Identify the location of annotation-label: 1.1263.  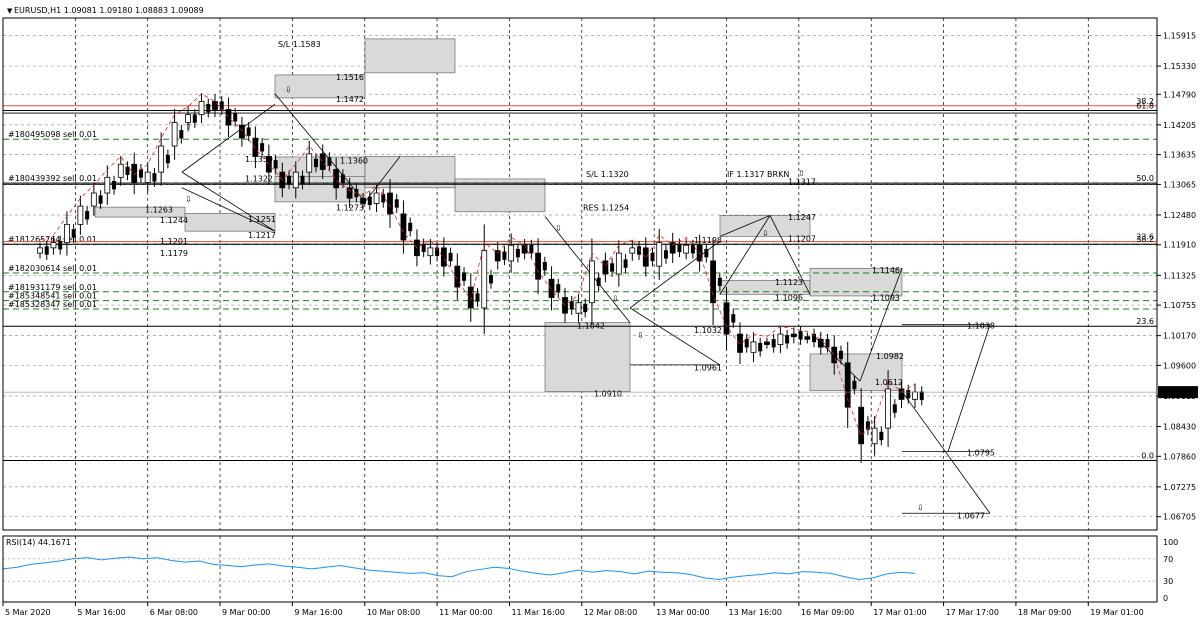
(159, 210).